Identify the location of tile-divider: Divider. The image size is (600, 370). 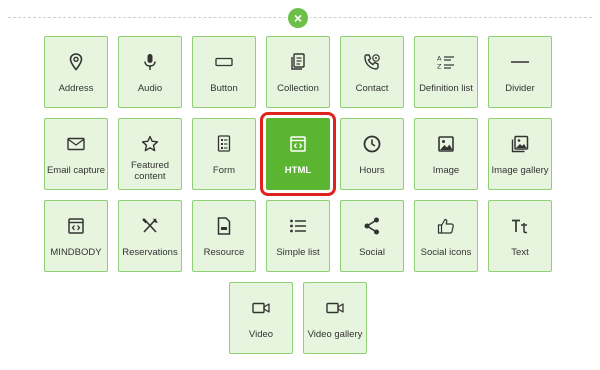
(520, 72).